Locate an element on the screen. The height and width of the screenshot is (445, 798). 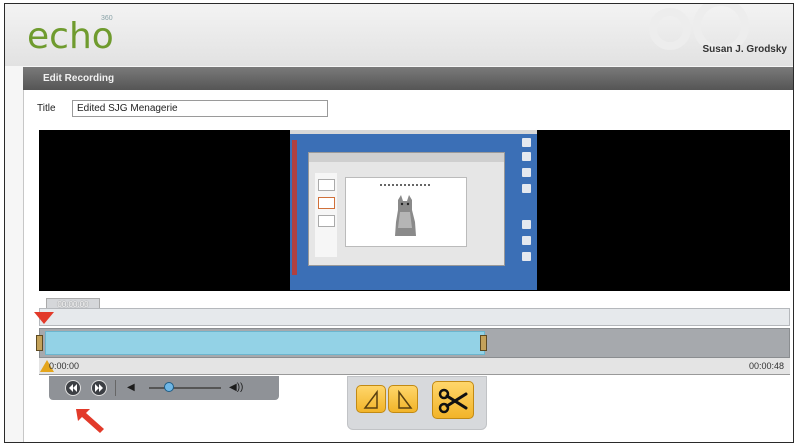
edit-timeline is located at coordinates (413, 343).